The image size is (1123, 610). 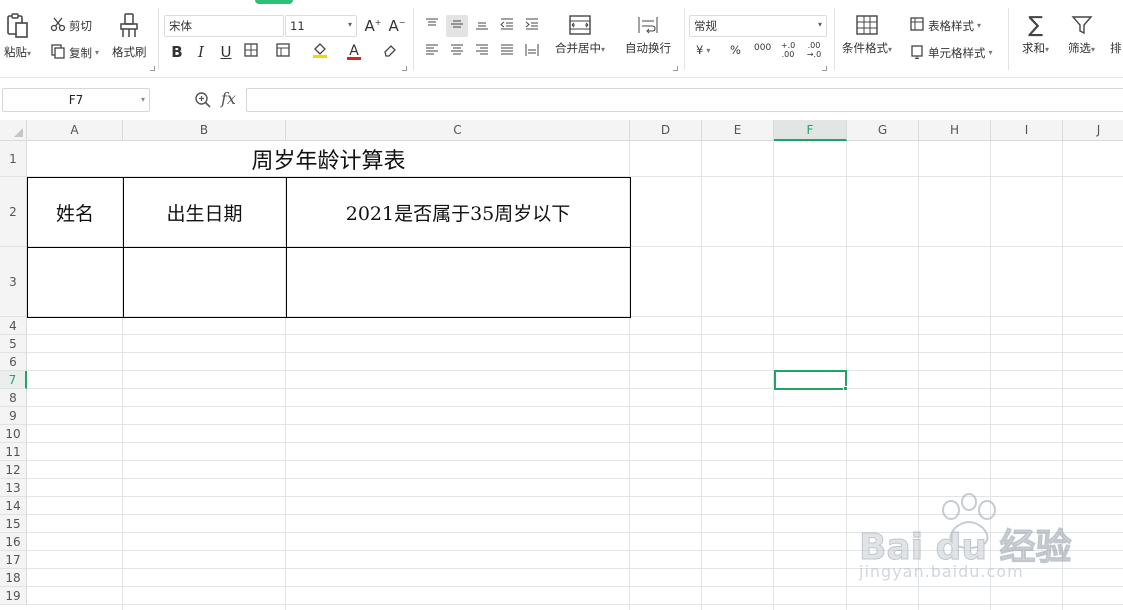 I want to click on formula-input, so click(x=684, y=100).